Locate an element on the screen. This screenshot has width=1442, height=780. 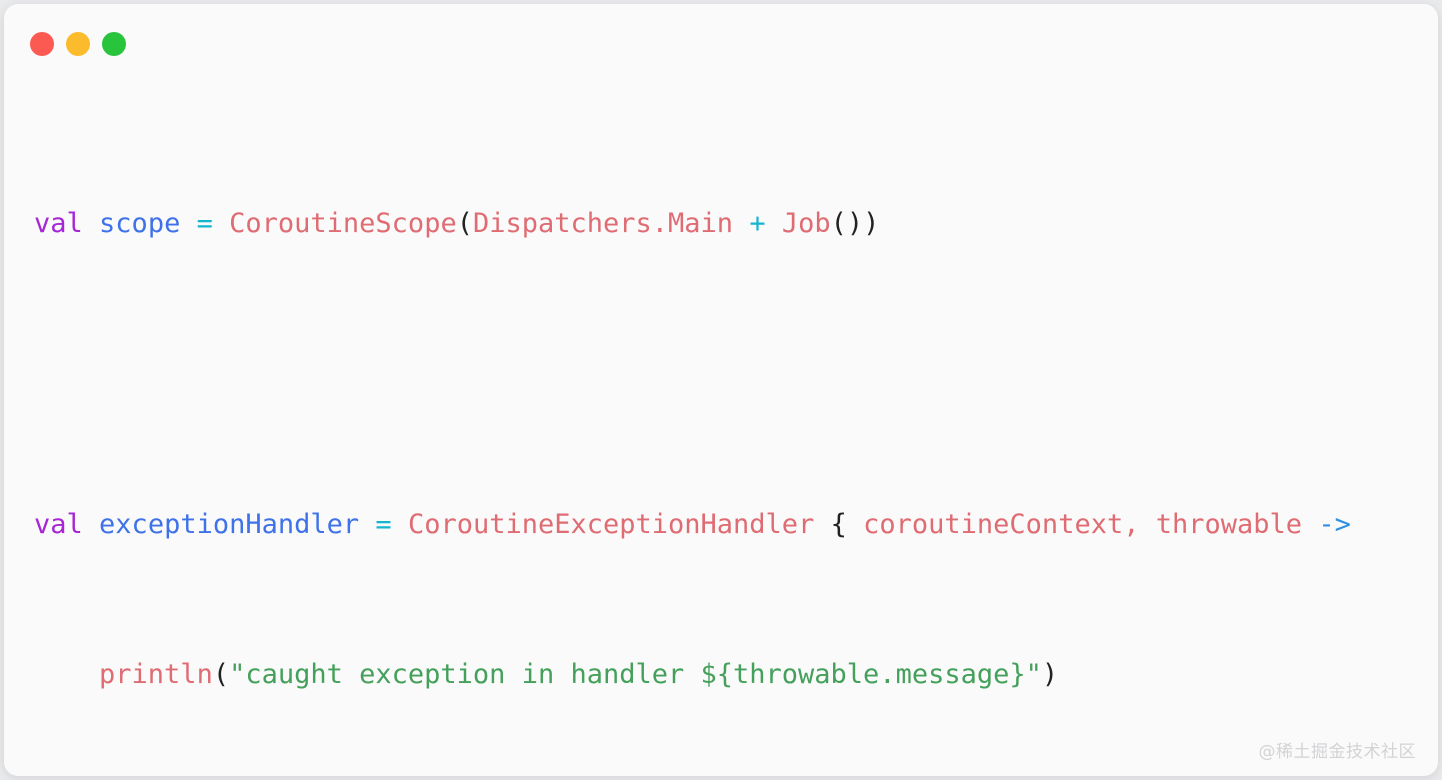
token-comma: , is located at coordinates (1131, 524).